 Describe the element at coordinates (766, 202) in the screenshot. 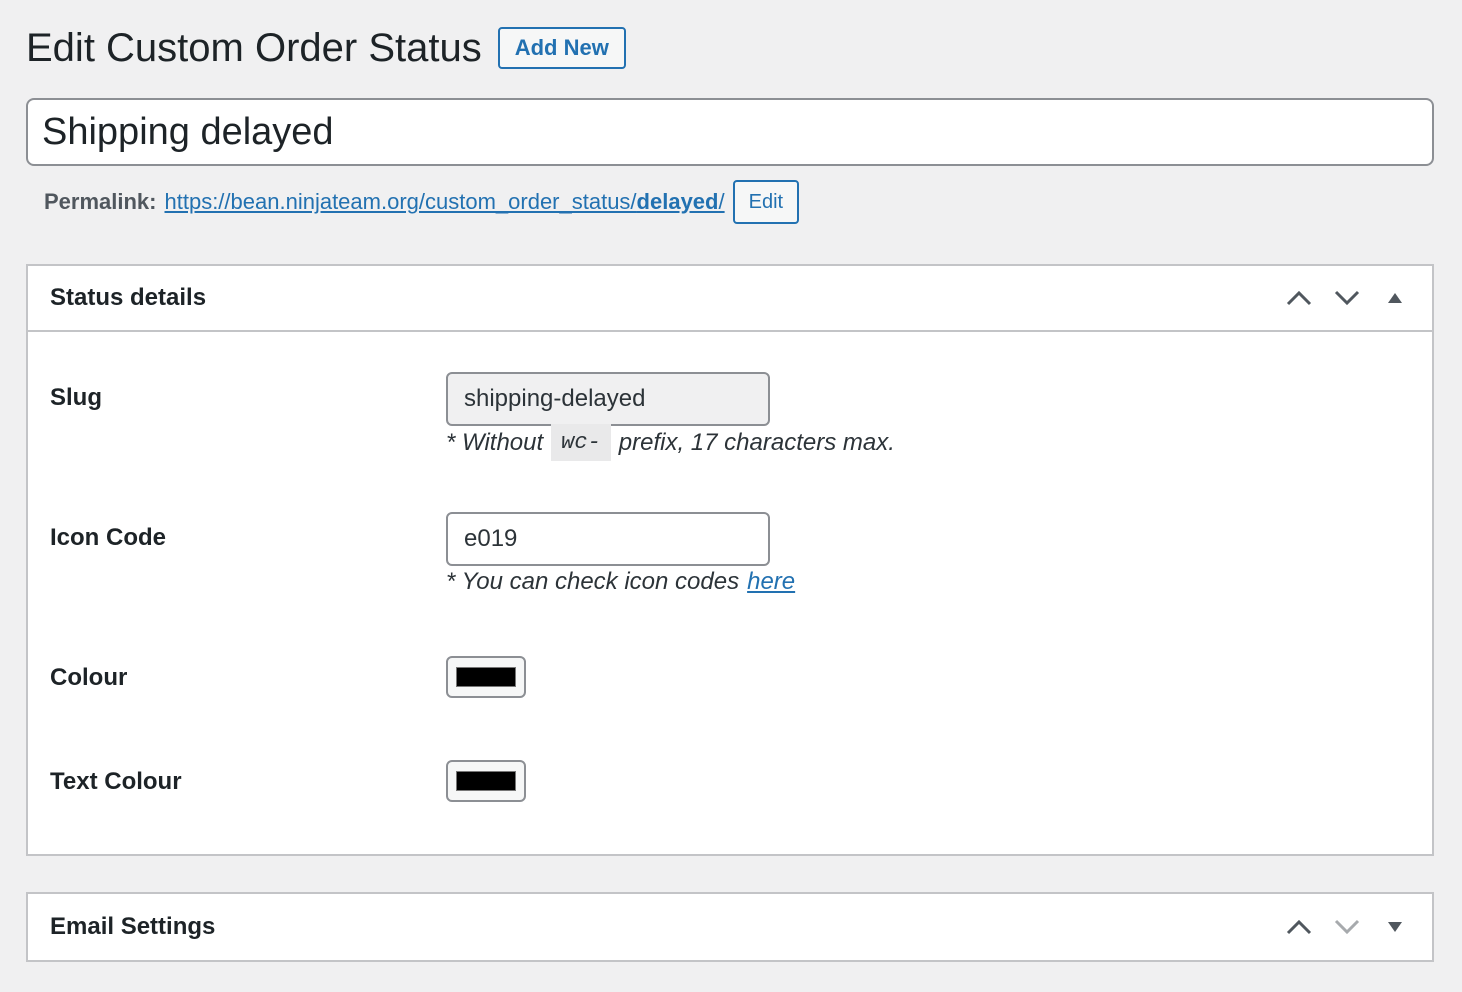

I see `edit-permalink-button: Edit` at that location.